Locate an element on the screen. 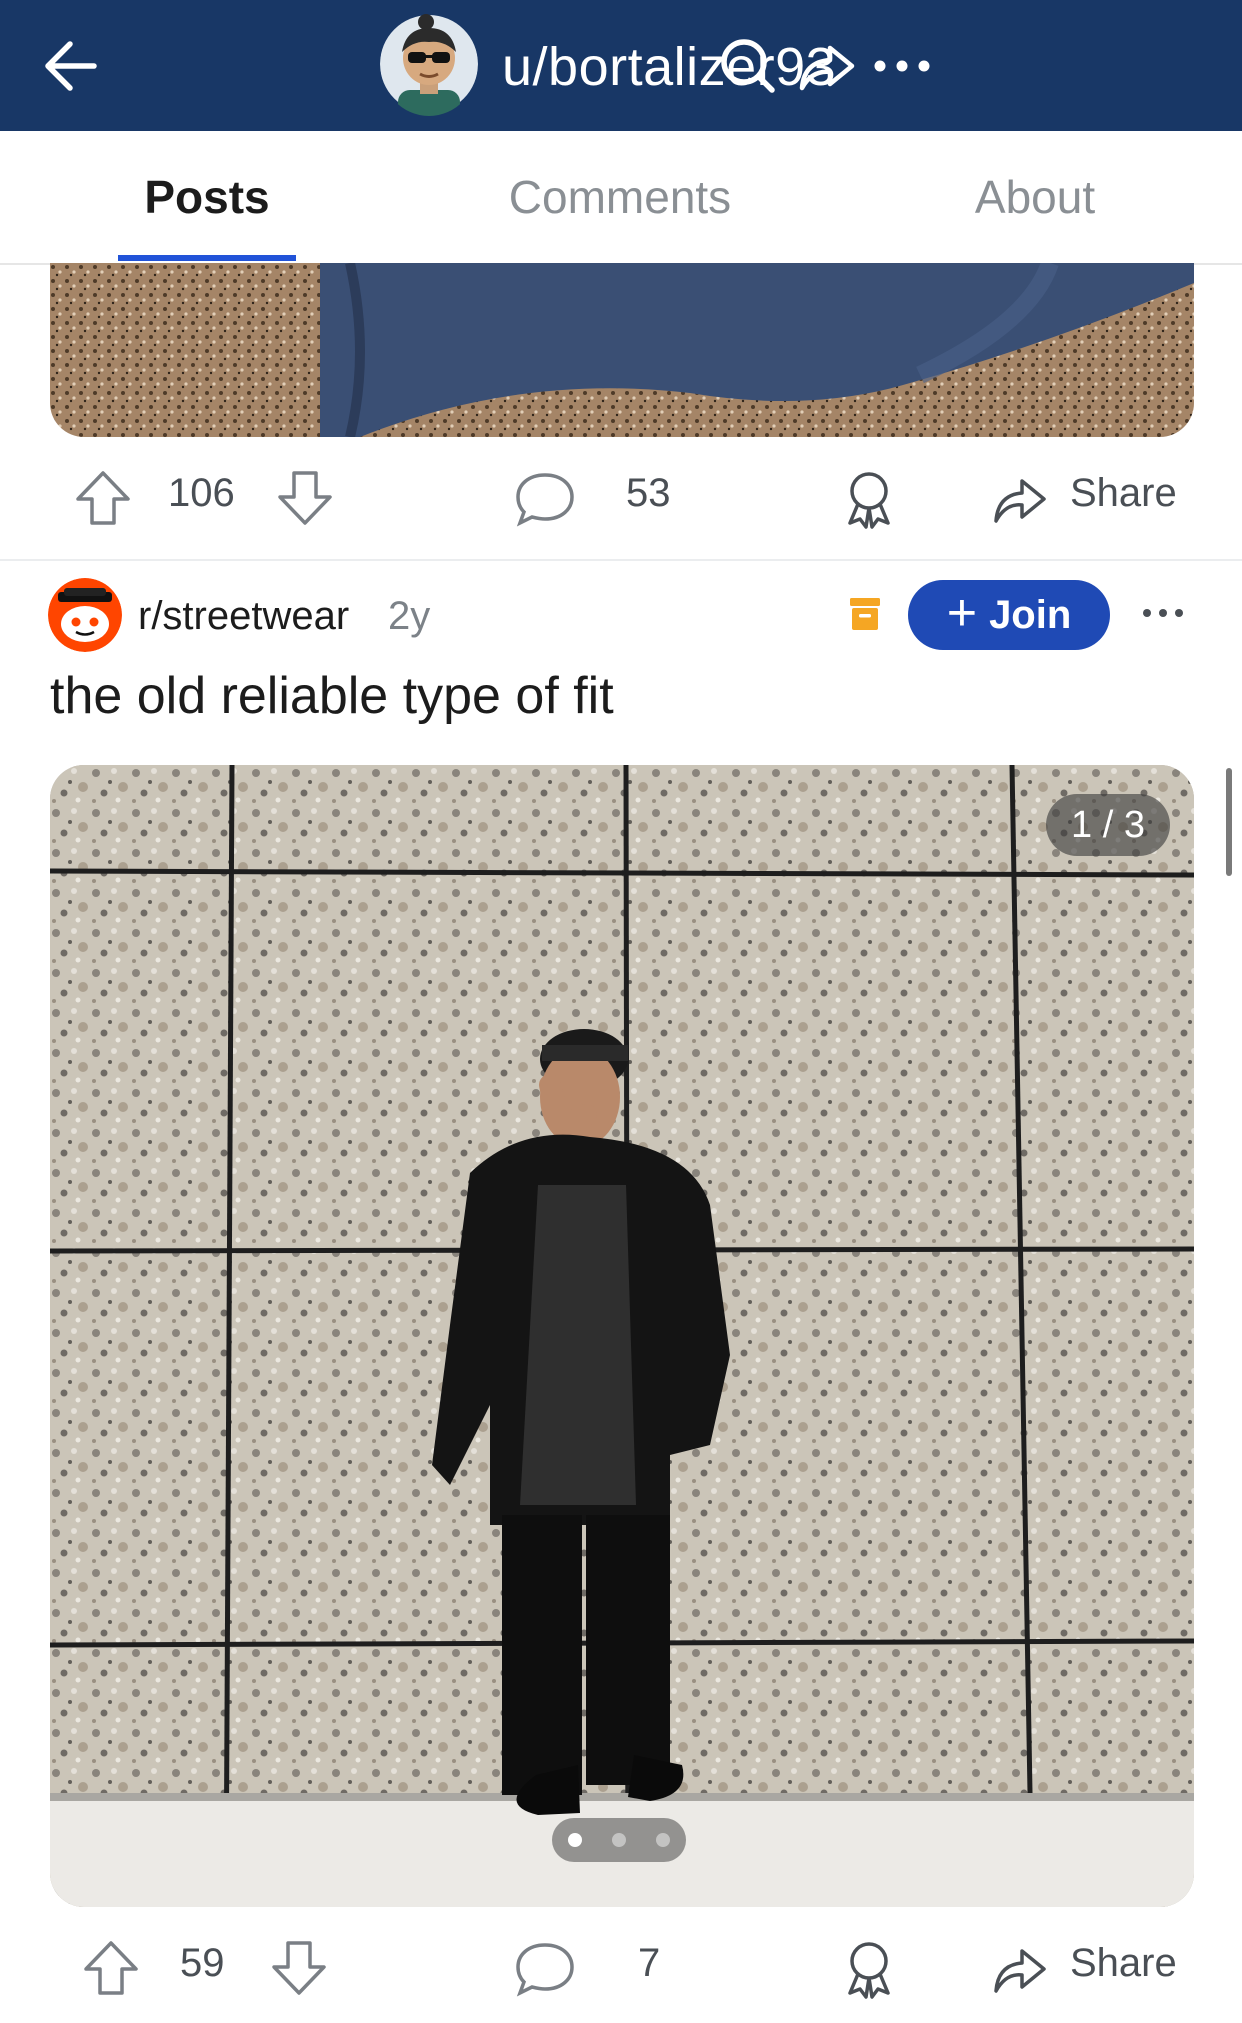 The image size is (1242, 2023). tab-comments: Comments is located at coordinates (620, 197).